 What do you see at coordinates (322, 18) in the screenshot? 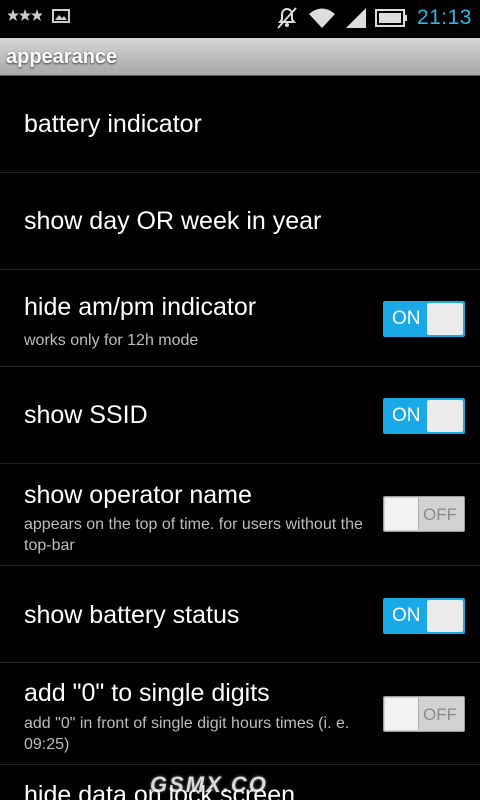
I see `wifi-icon` at bounding box center [322, 18].